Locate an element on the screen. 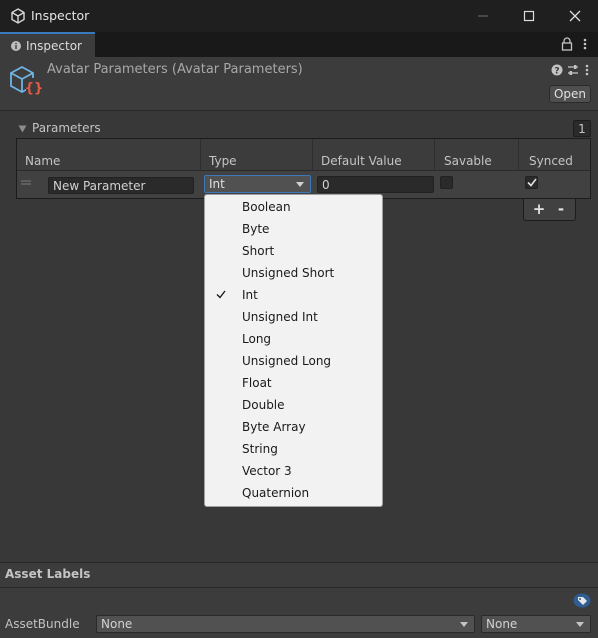 The height and width of the screenshot is (638, 598). type-option-label: Vector 3 is located at coordinates (267, 471).